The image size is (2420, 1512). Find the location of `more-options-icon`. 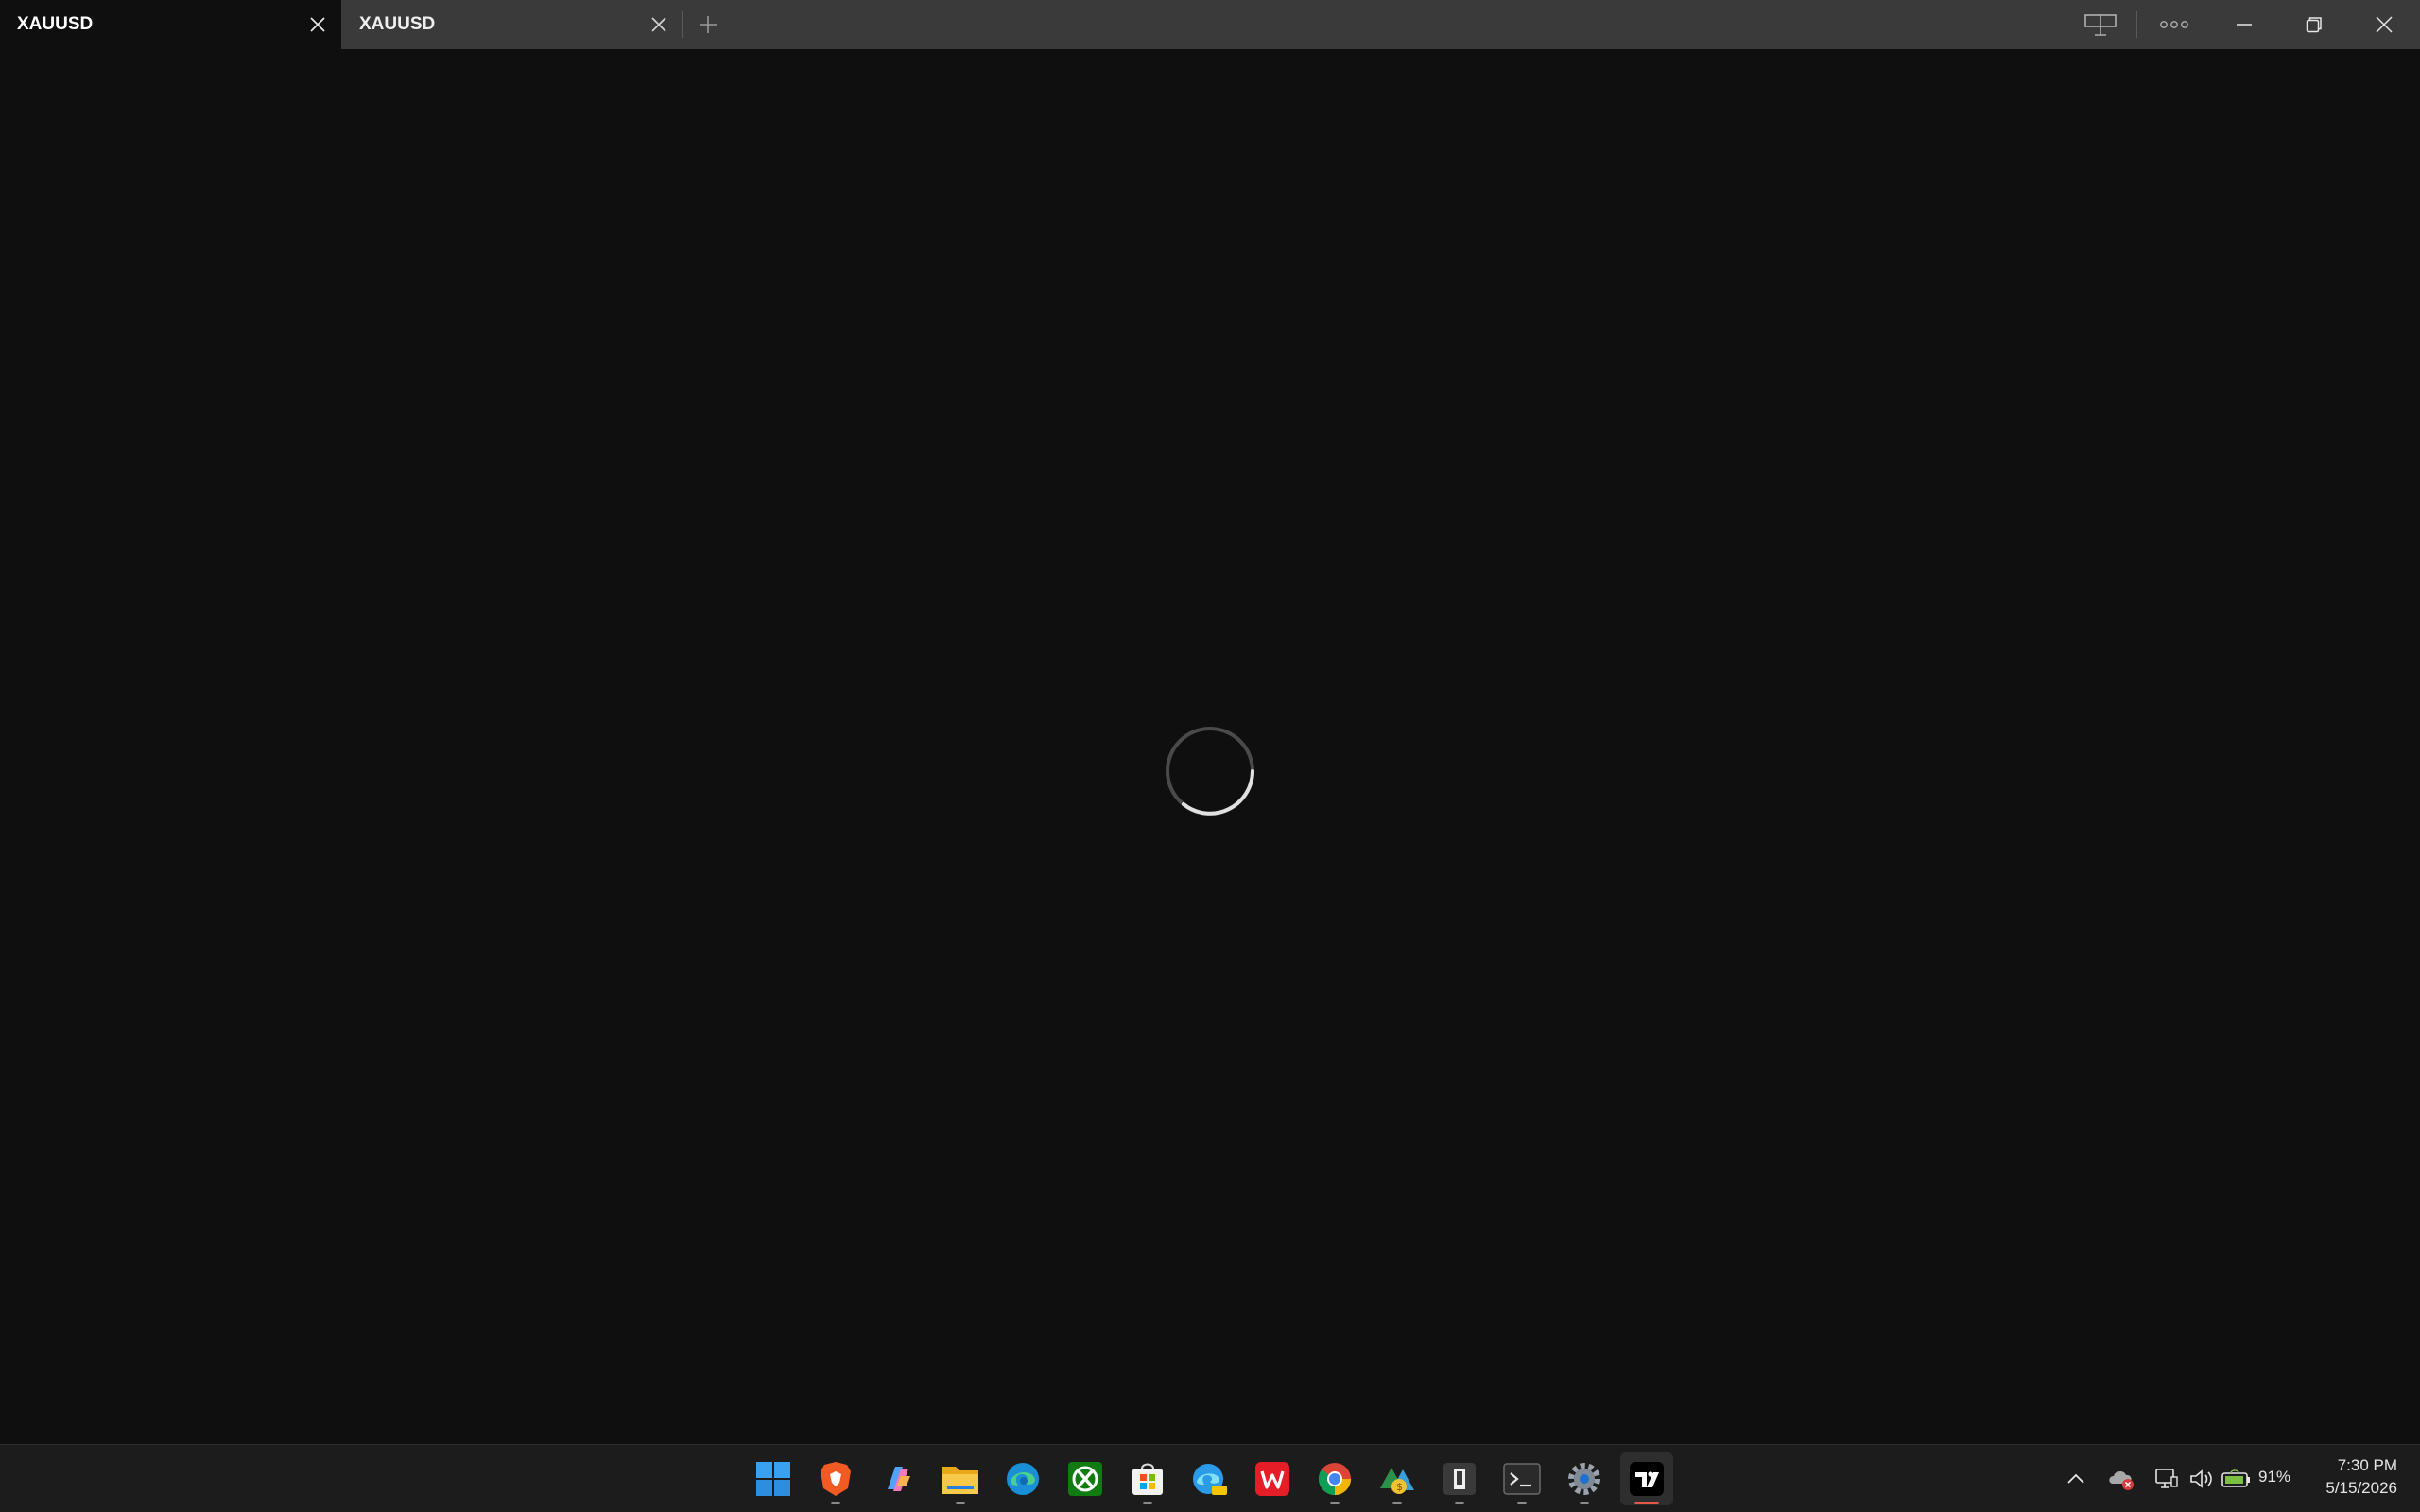

more-options-icon is located at coordinates (2174, 24).